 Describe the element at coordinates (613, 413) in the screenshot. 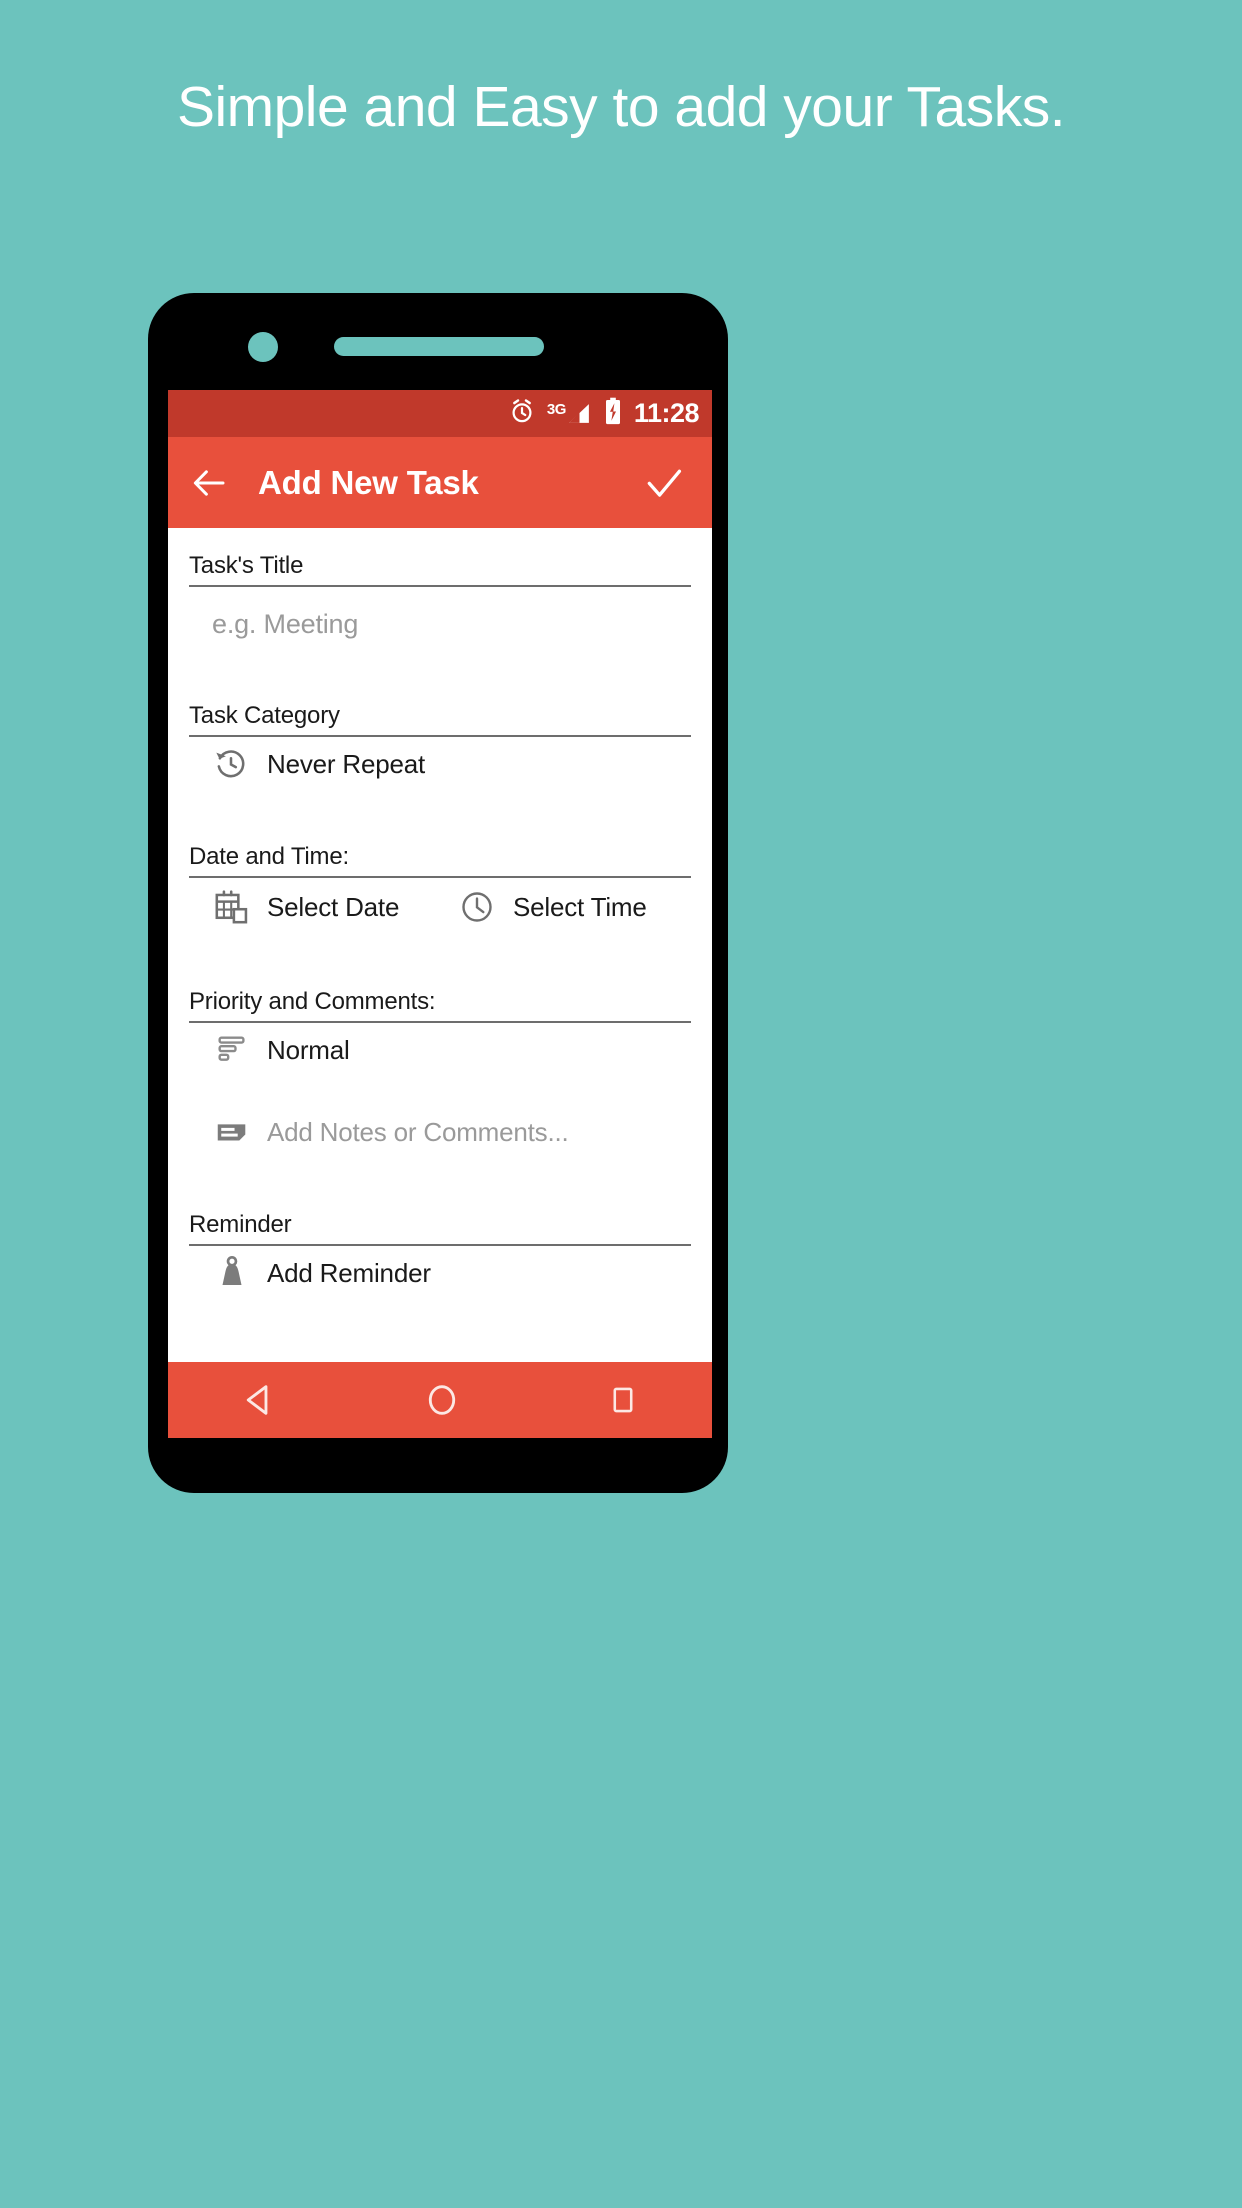

I see `battery-charging-icon` at that location.